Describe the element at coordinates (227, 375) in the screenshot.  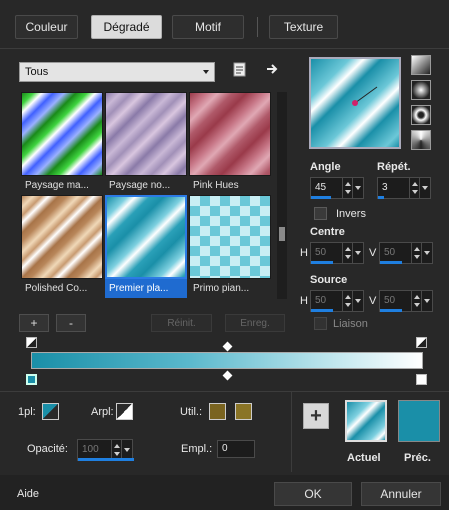
I see `color-midpoint` at that location.